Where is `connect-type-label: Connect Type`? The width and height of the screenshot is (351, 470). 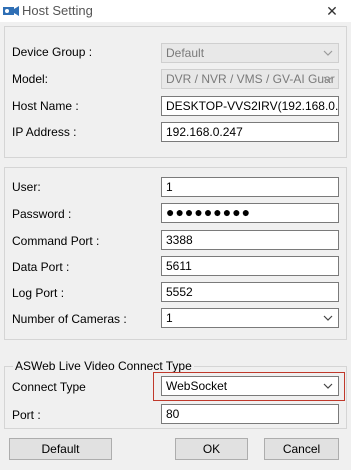
connect-type-label: Connect Type is located at coordinates (49, 387).